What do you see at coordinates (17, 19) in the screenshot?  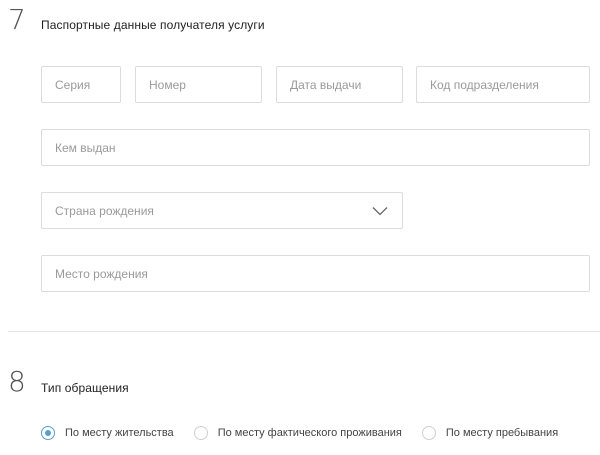 I see `step-number-7: 7` at bounding box center [17, 19].